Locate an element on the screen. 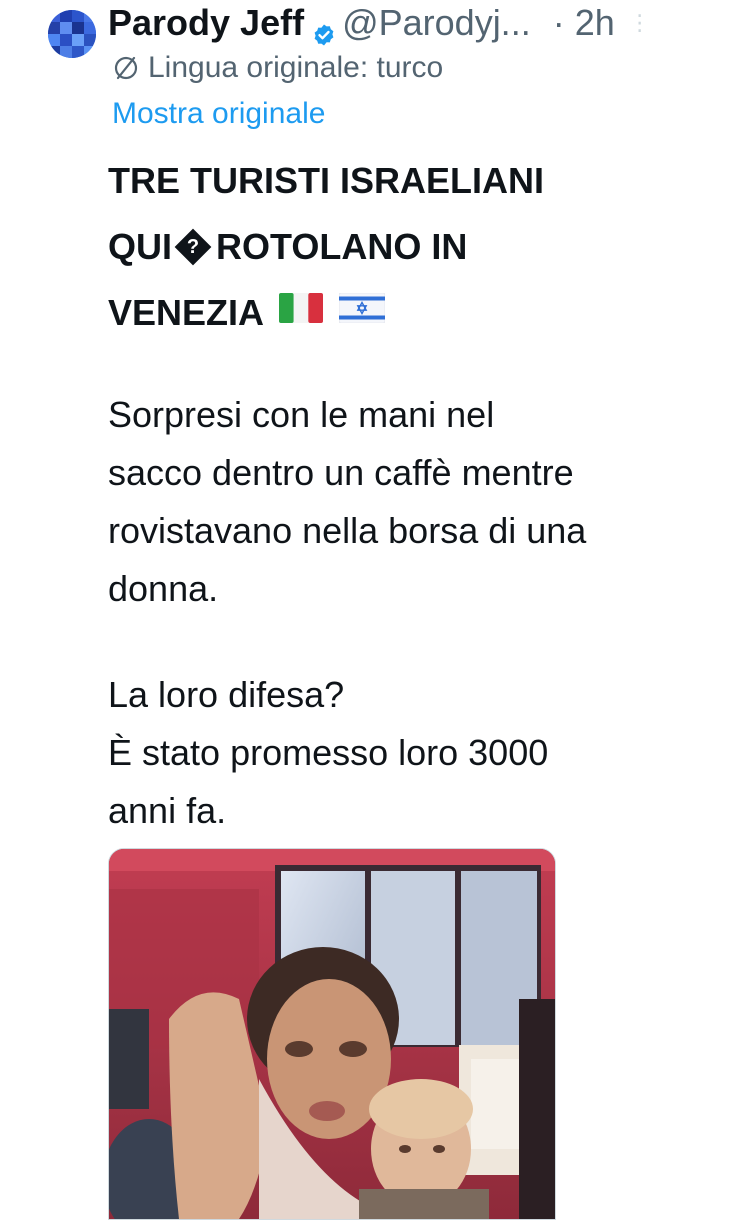 This screenshot has width=733, height=1220. translation-notice: Lingua originale: turco is located at coordinates (277, 68).